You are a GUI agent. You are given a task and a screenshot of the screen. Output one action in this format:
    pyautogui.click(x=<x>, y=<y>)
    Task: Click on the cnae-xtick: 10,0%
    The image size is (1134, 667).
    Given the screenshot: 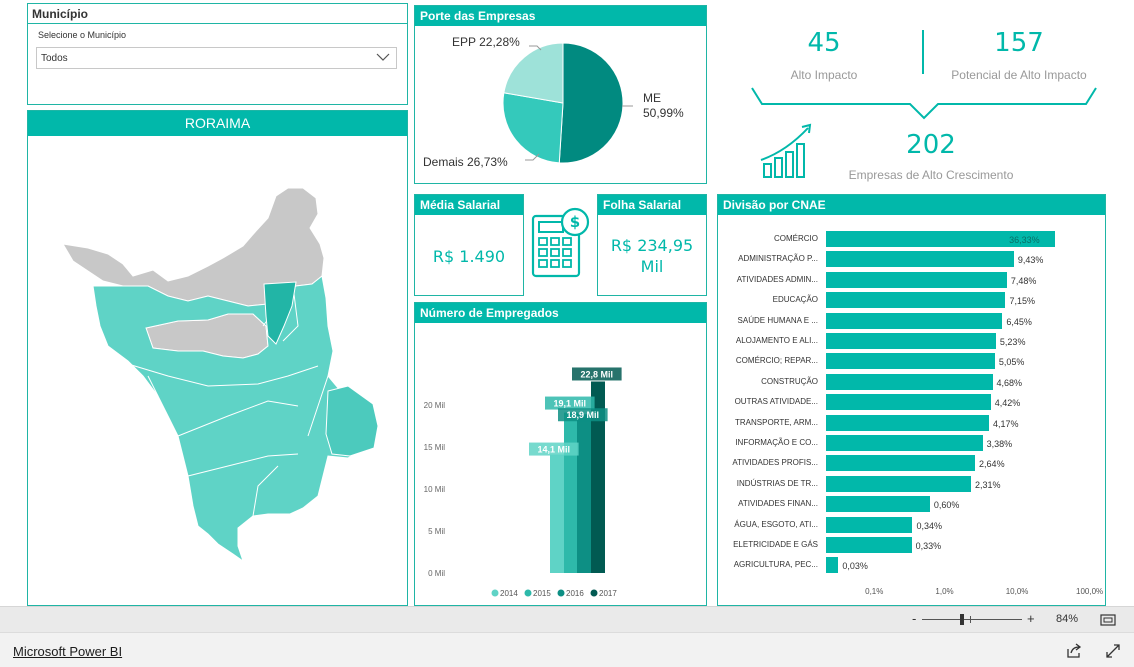 What is the action you would take?
    pyautogui.click(x=1017, y=591)
    